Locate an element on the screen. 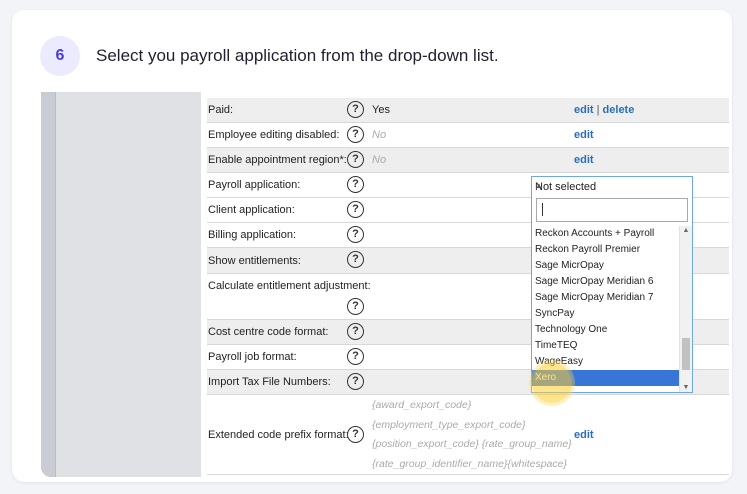 The height and width of the screenshot is (494, 747). row-label: Extended code prefix format: is located at coordinates (278, 435).